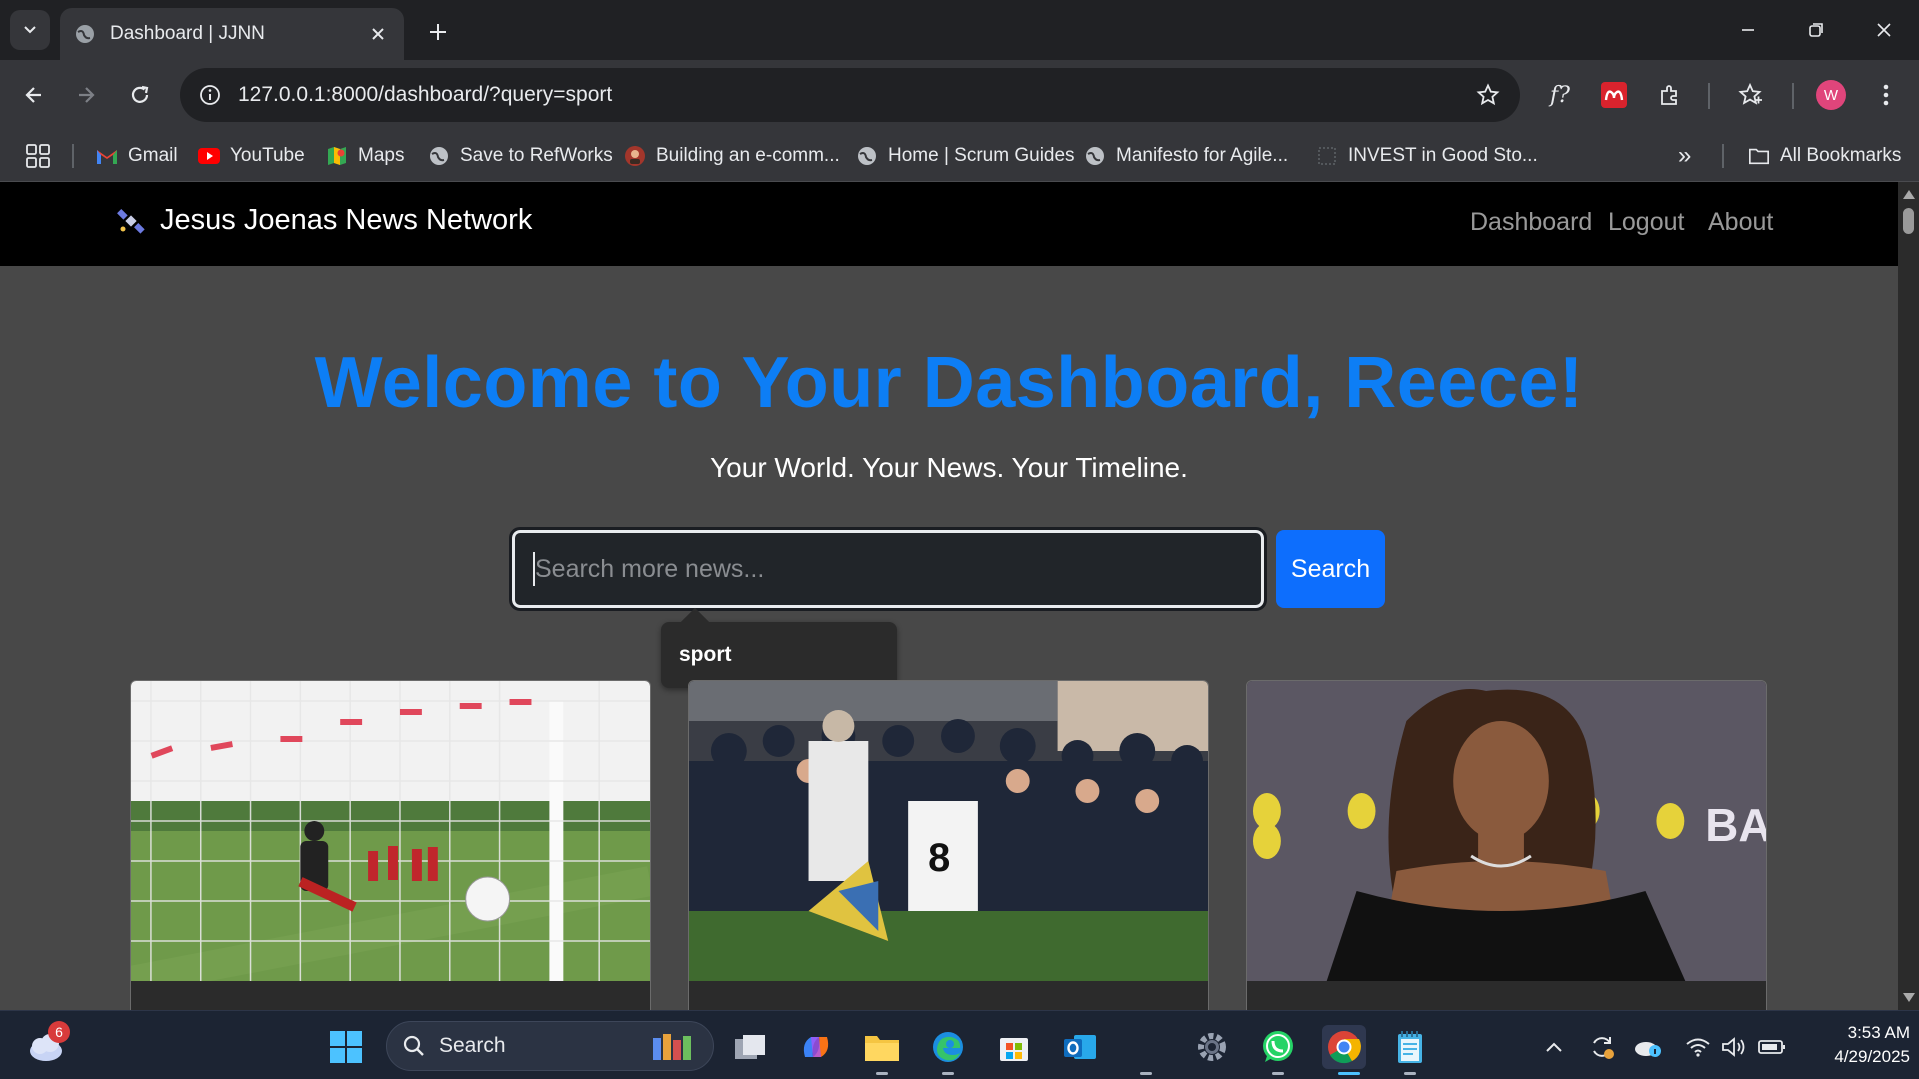  Describe the element at coordinates (536, 155) in the screenshot. I see `bookmark-label: Save to RefWorks` at that location.